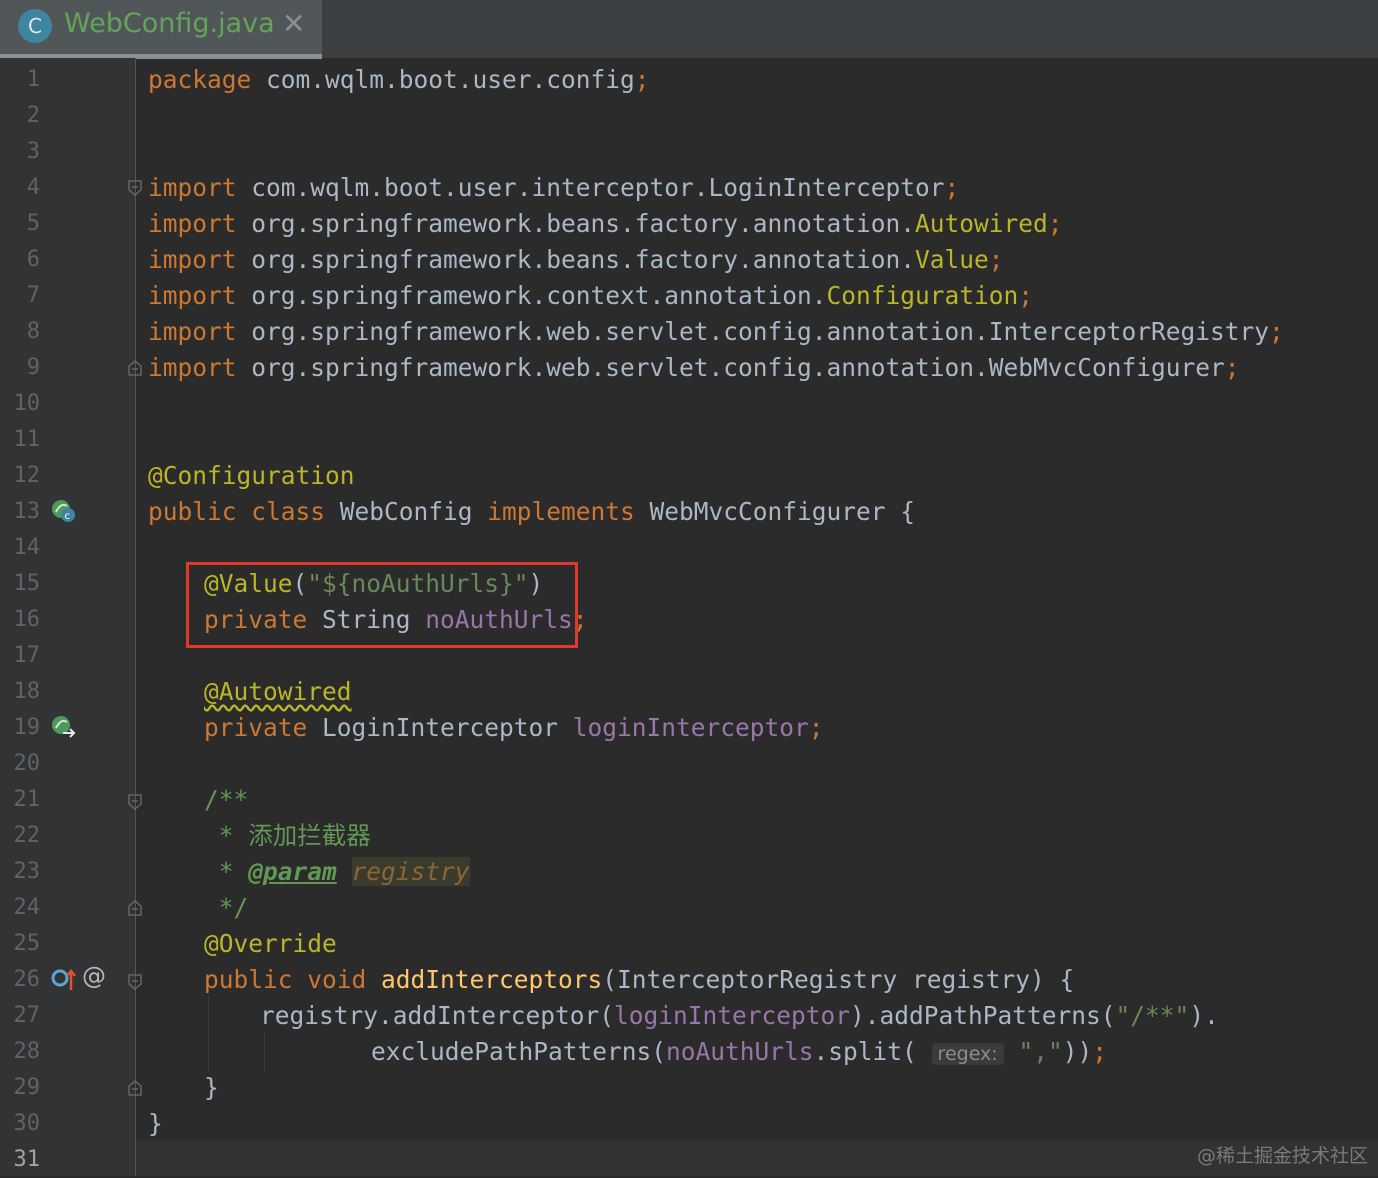  I want to click on line-number: 17, so click(27, 655).